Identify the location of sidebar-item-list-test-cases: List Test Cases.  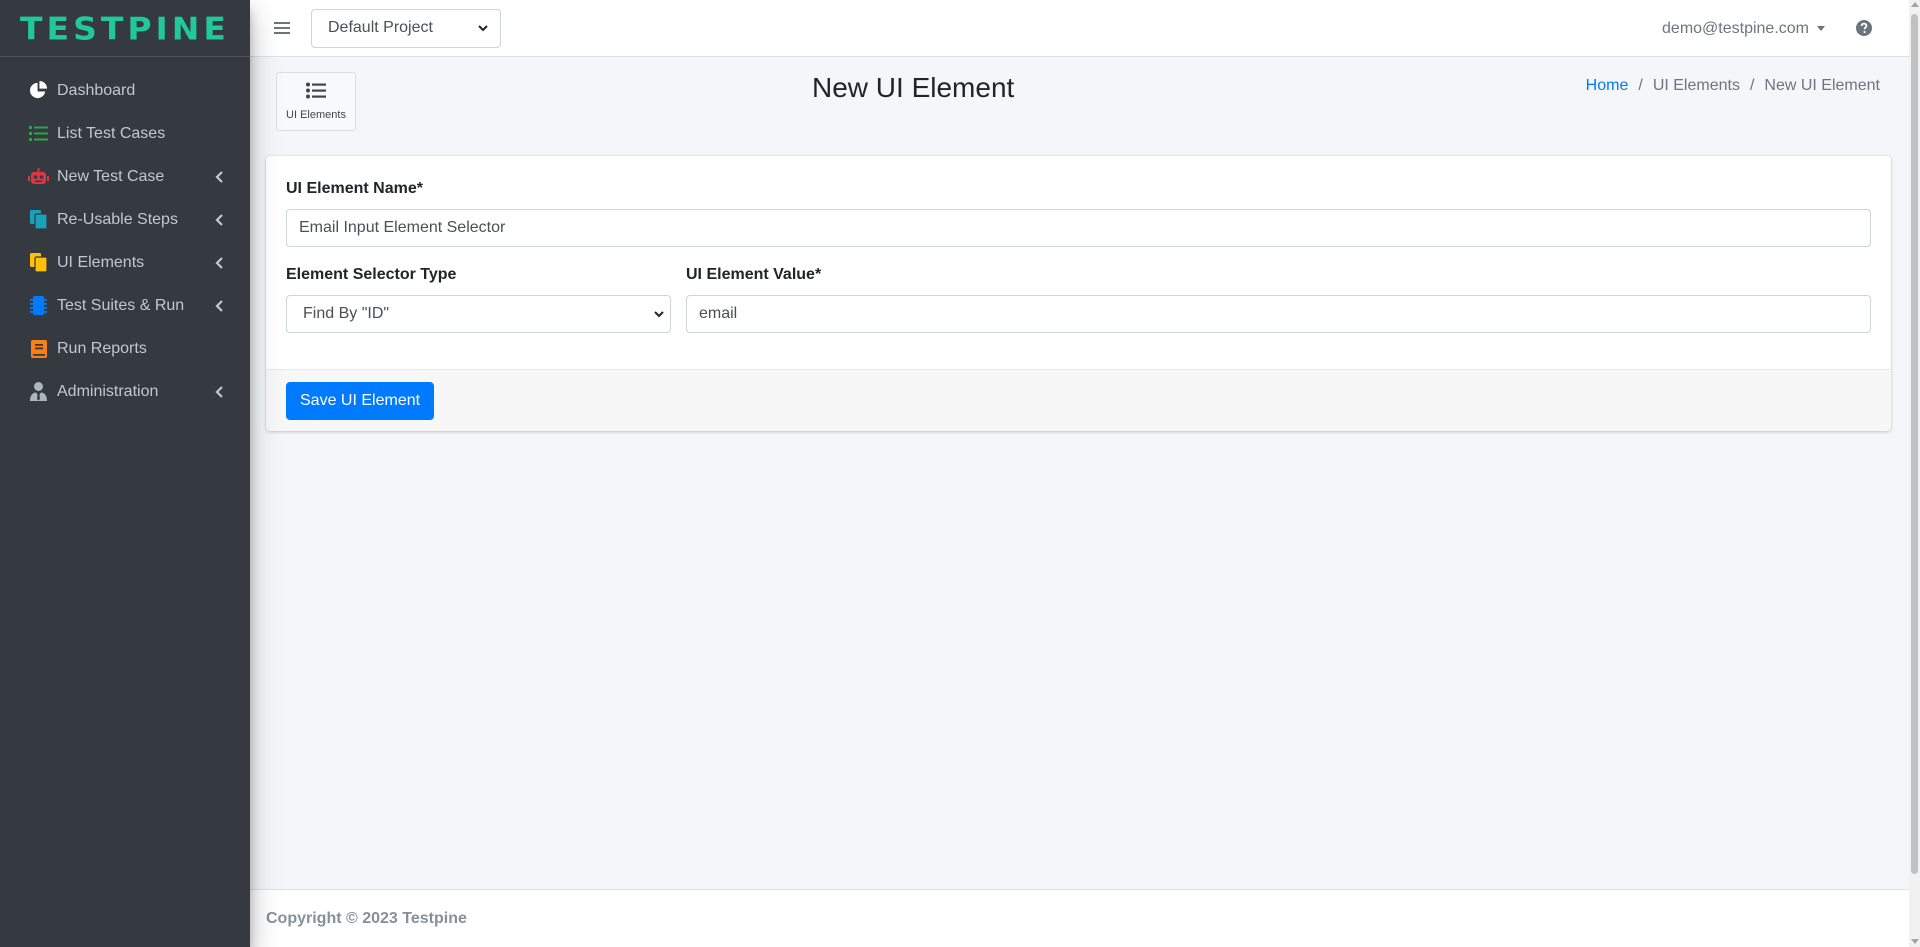
(125, 133).